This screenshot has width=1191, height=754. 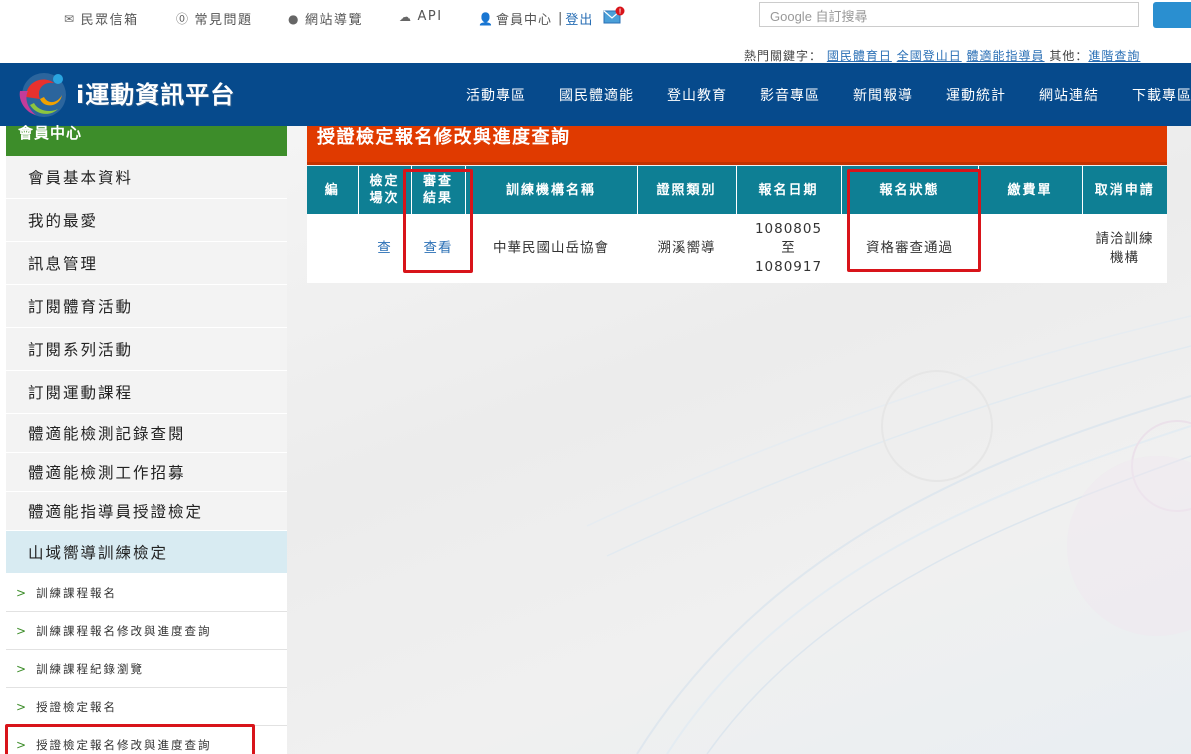 I want to click on session-query-link: 查, so click(x=384, y=248).